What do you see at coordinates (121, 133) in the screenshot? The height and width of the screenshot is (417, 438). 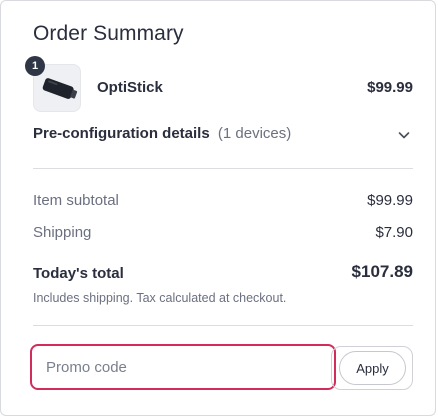 I see `preconfiguration-label: Pre-configuration details` at bounding box center [121, 133].